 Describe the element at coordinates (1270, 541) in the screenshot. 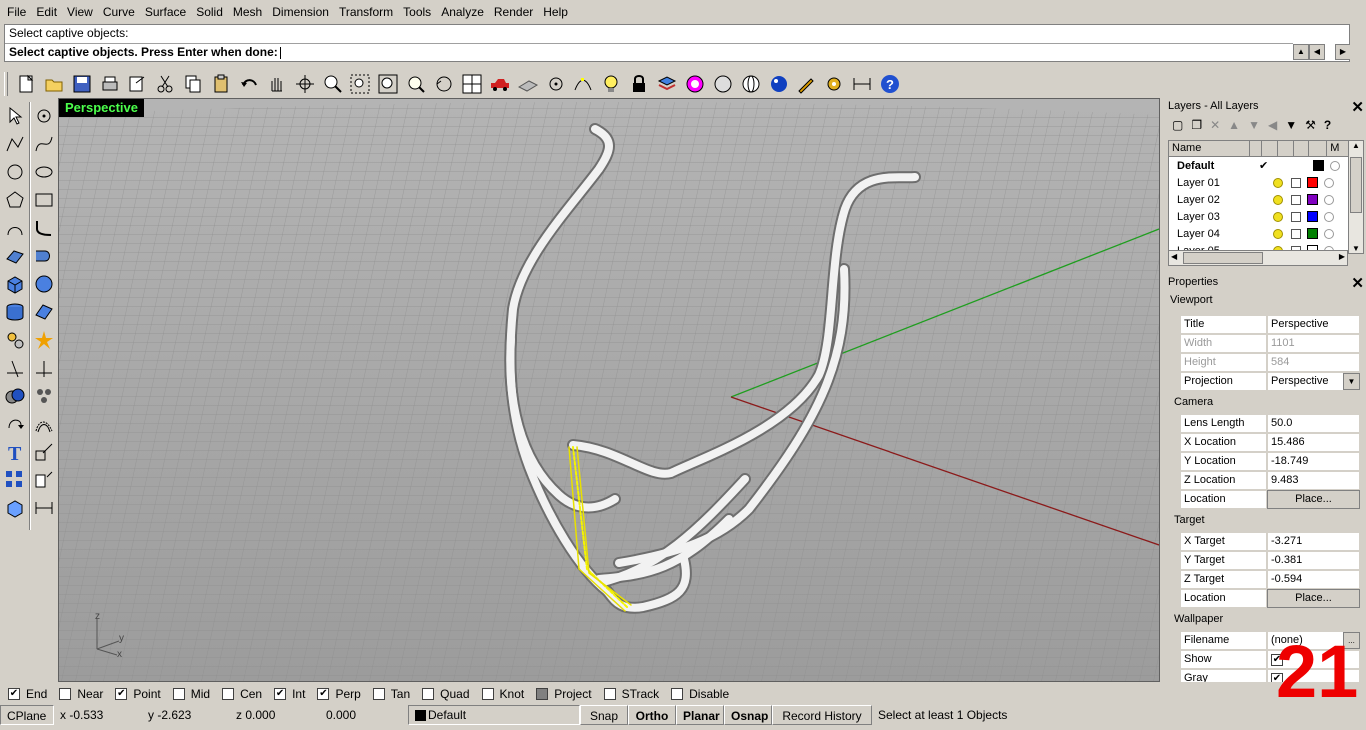

I see `prop-xtarget-row: X Target -3.271` at that location.